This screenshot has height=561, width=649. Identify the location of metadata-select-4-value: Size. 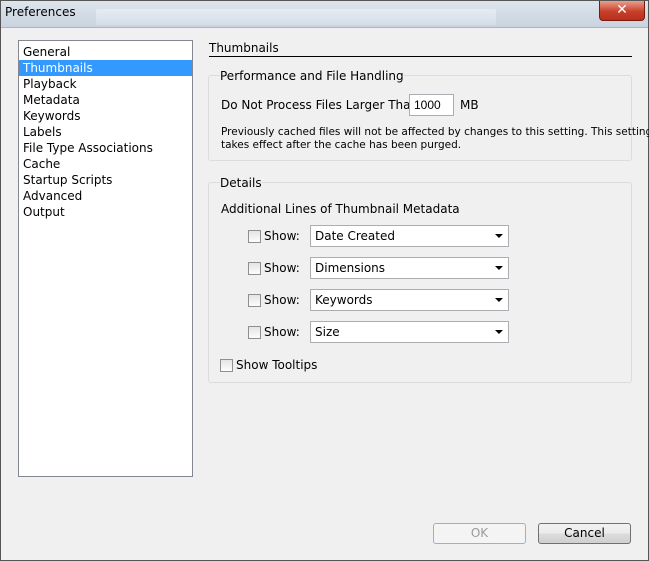
(327, 332).